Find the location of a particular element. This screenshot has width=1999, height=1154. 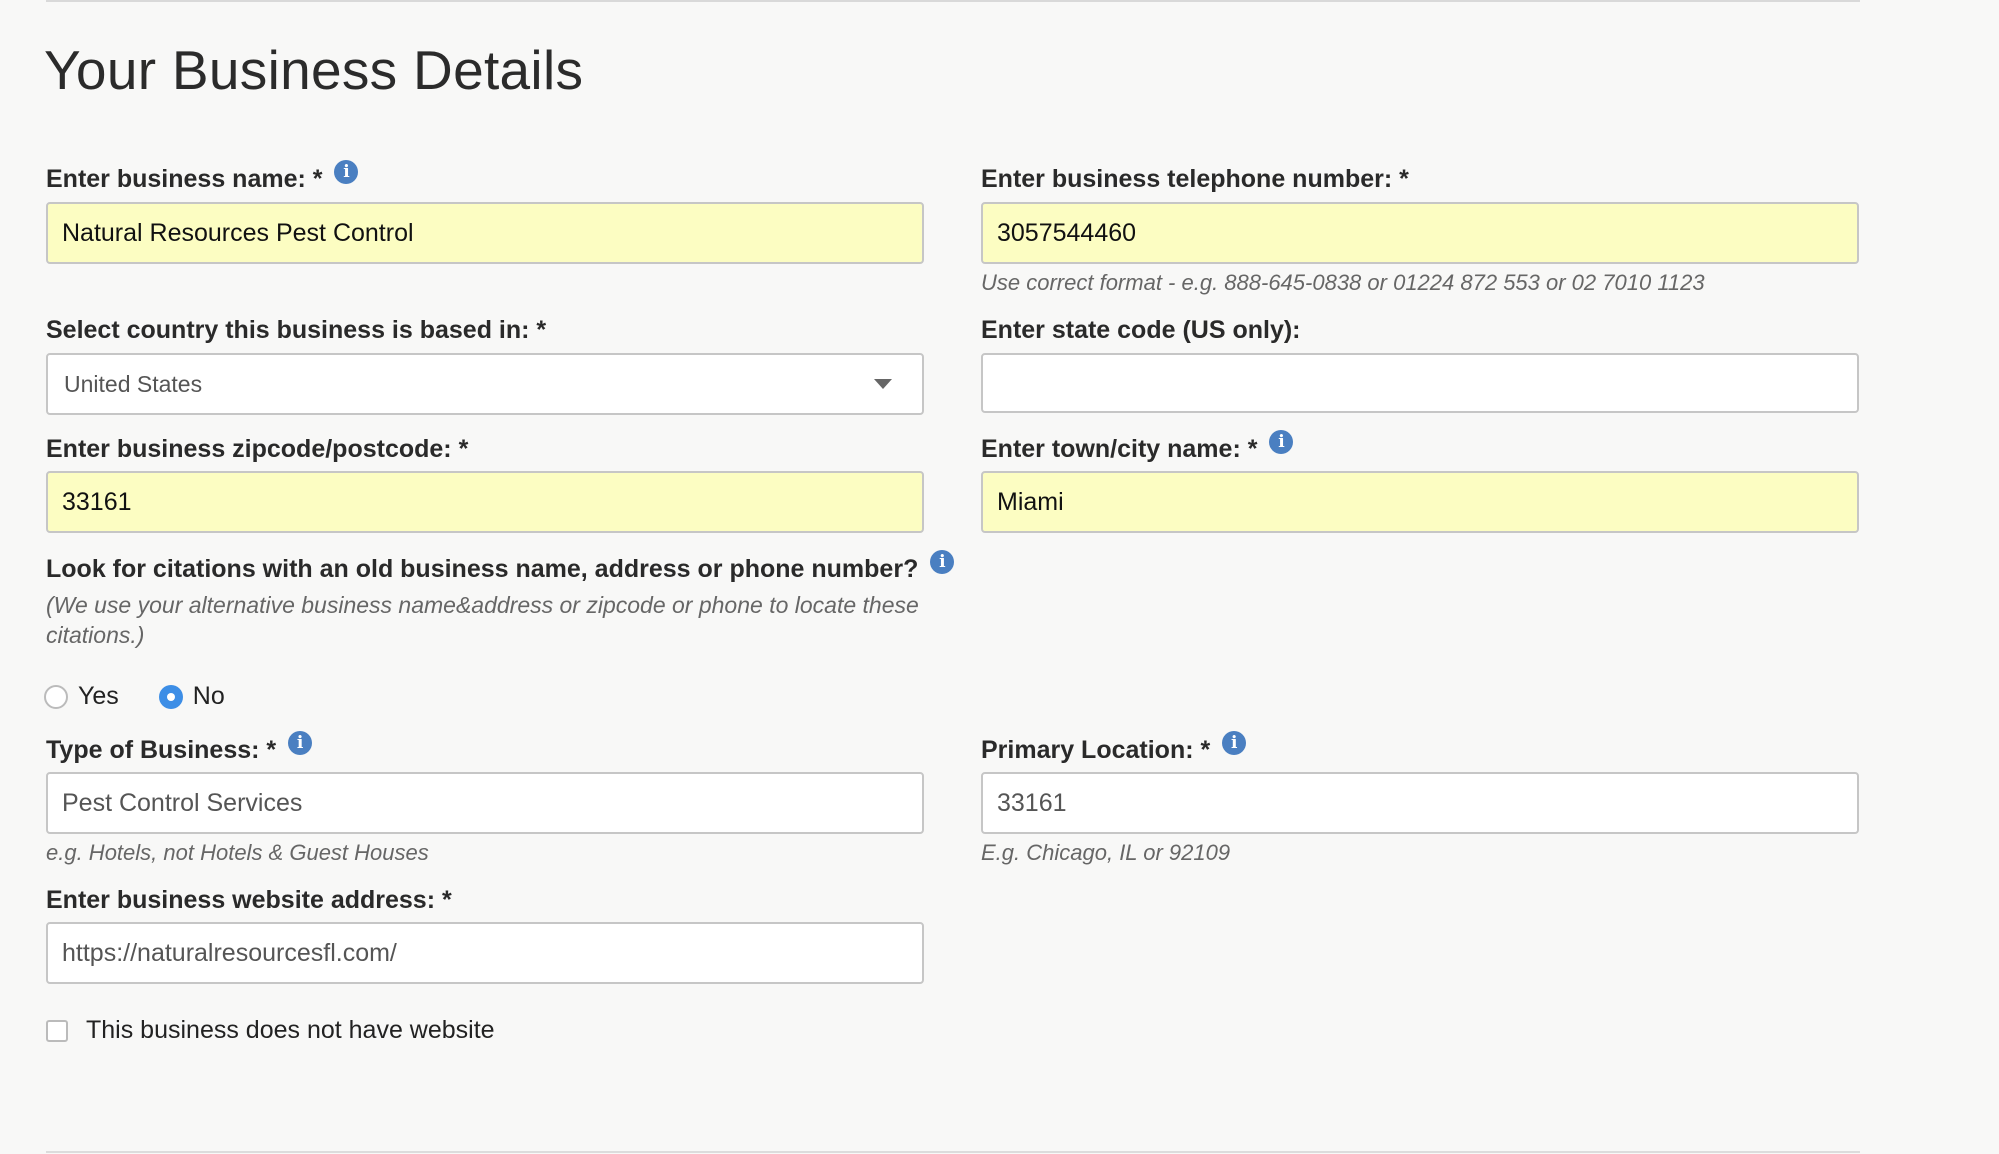

state-code-label: Enter state code (US only): is located at coordinates (1141, 330).